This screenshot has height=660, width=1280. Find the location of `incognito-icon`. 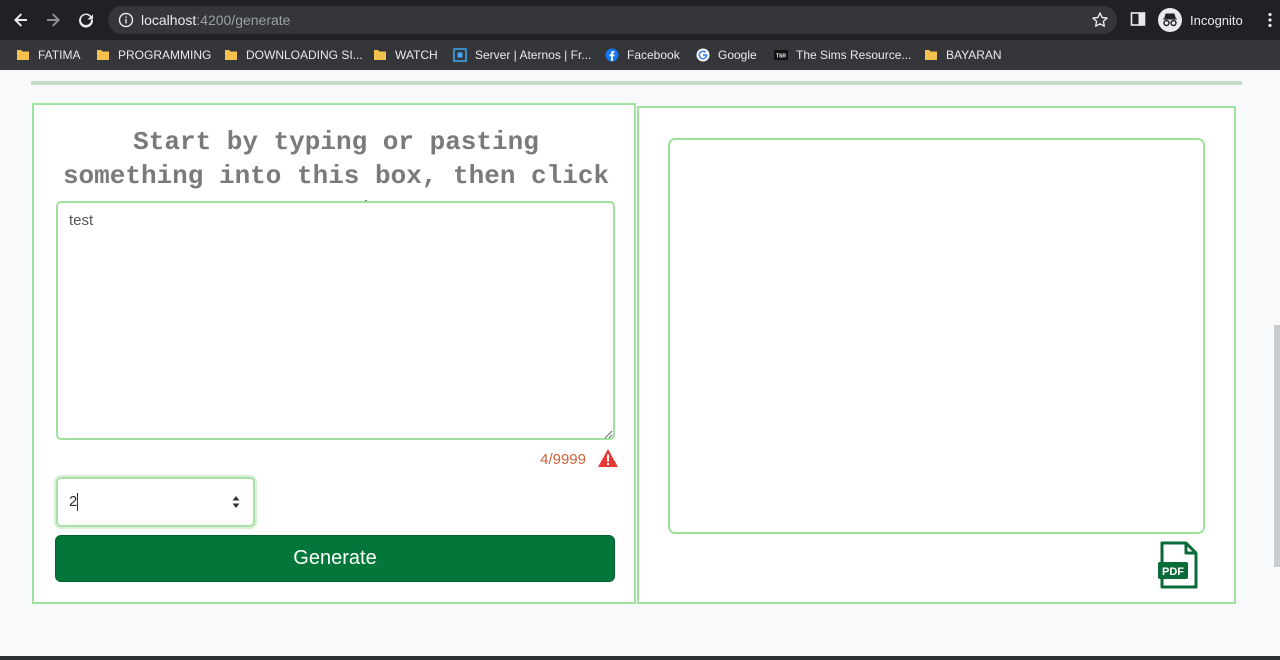

incognito-icon is located at coordinates (1170, 20).